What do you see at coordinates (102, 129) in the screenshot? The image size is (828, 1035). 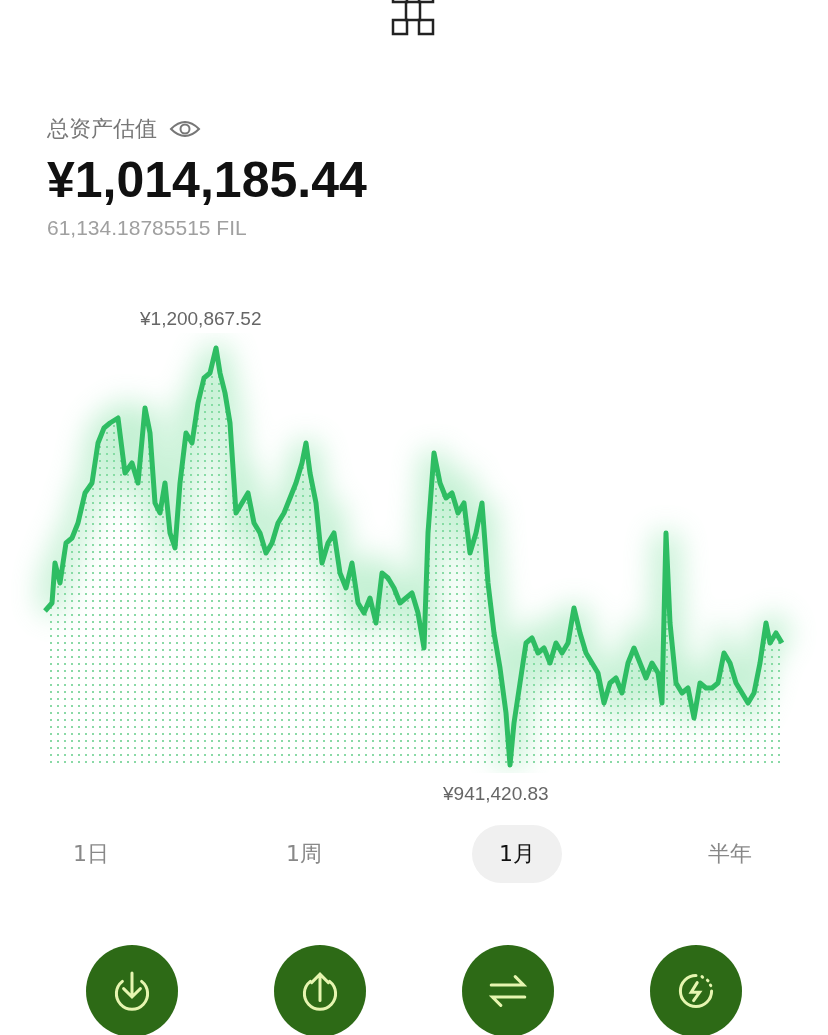 I see `total-assets-label: 总资产估值` at bounding box center [102, 129].